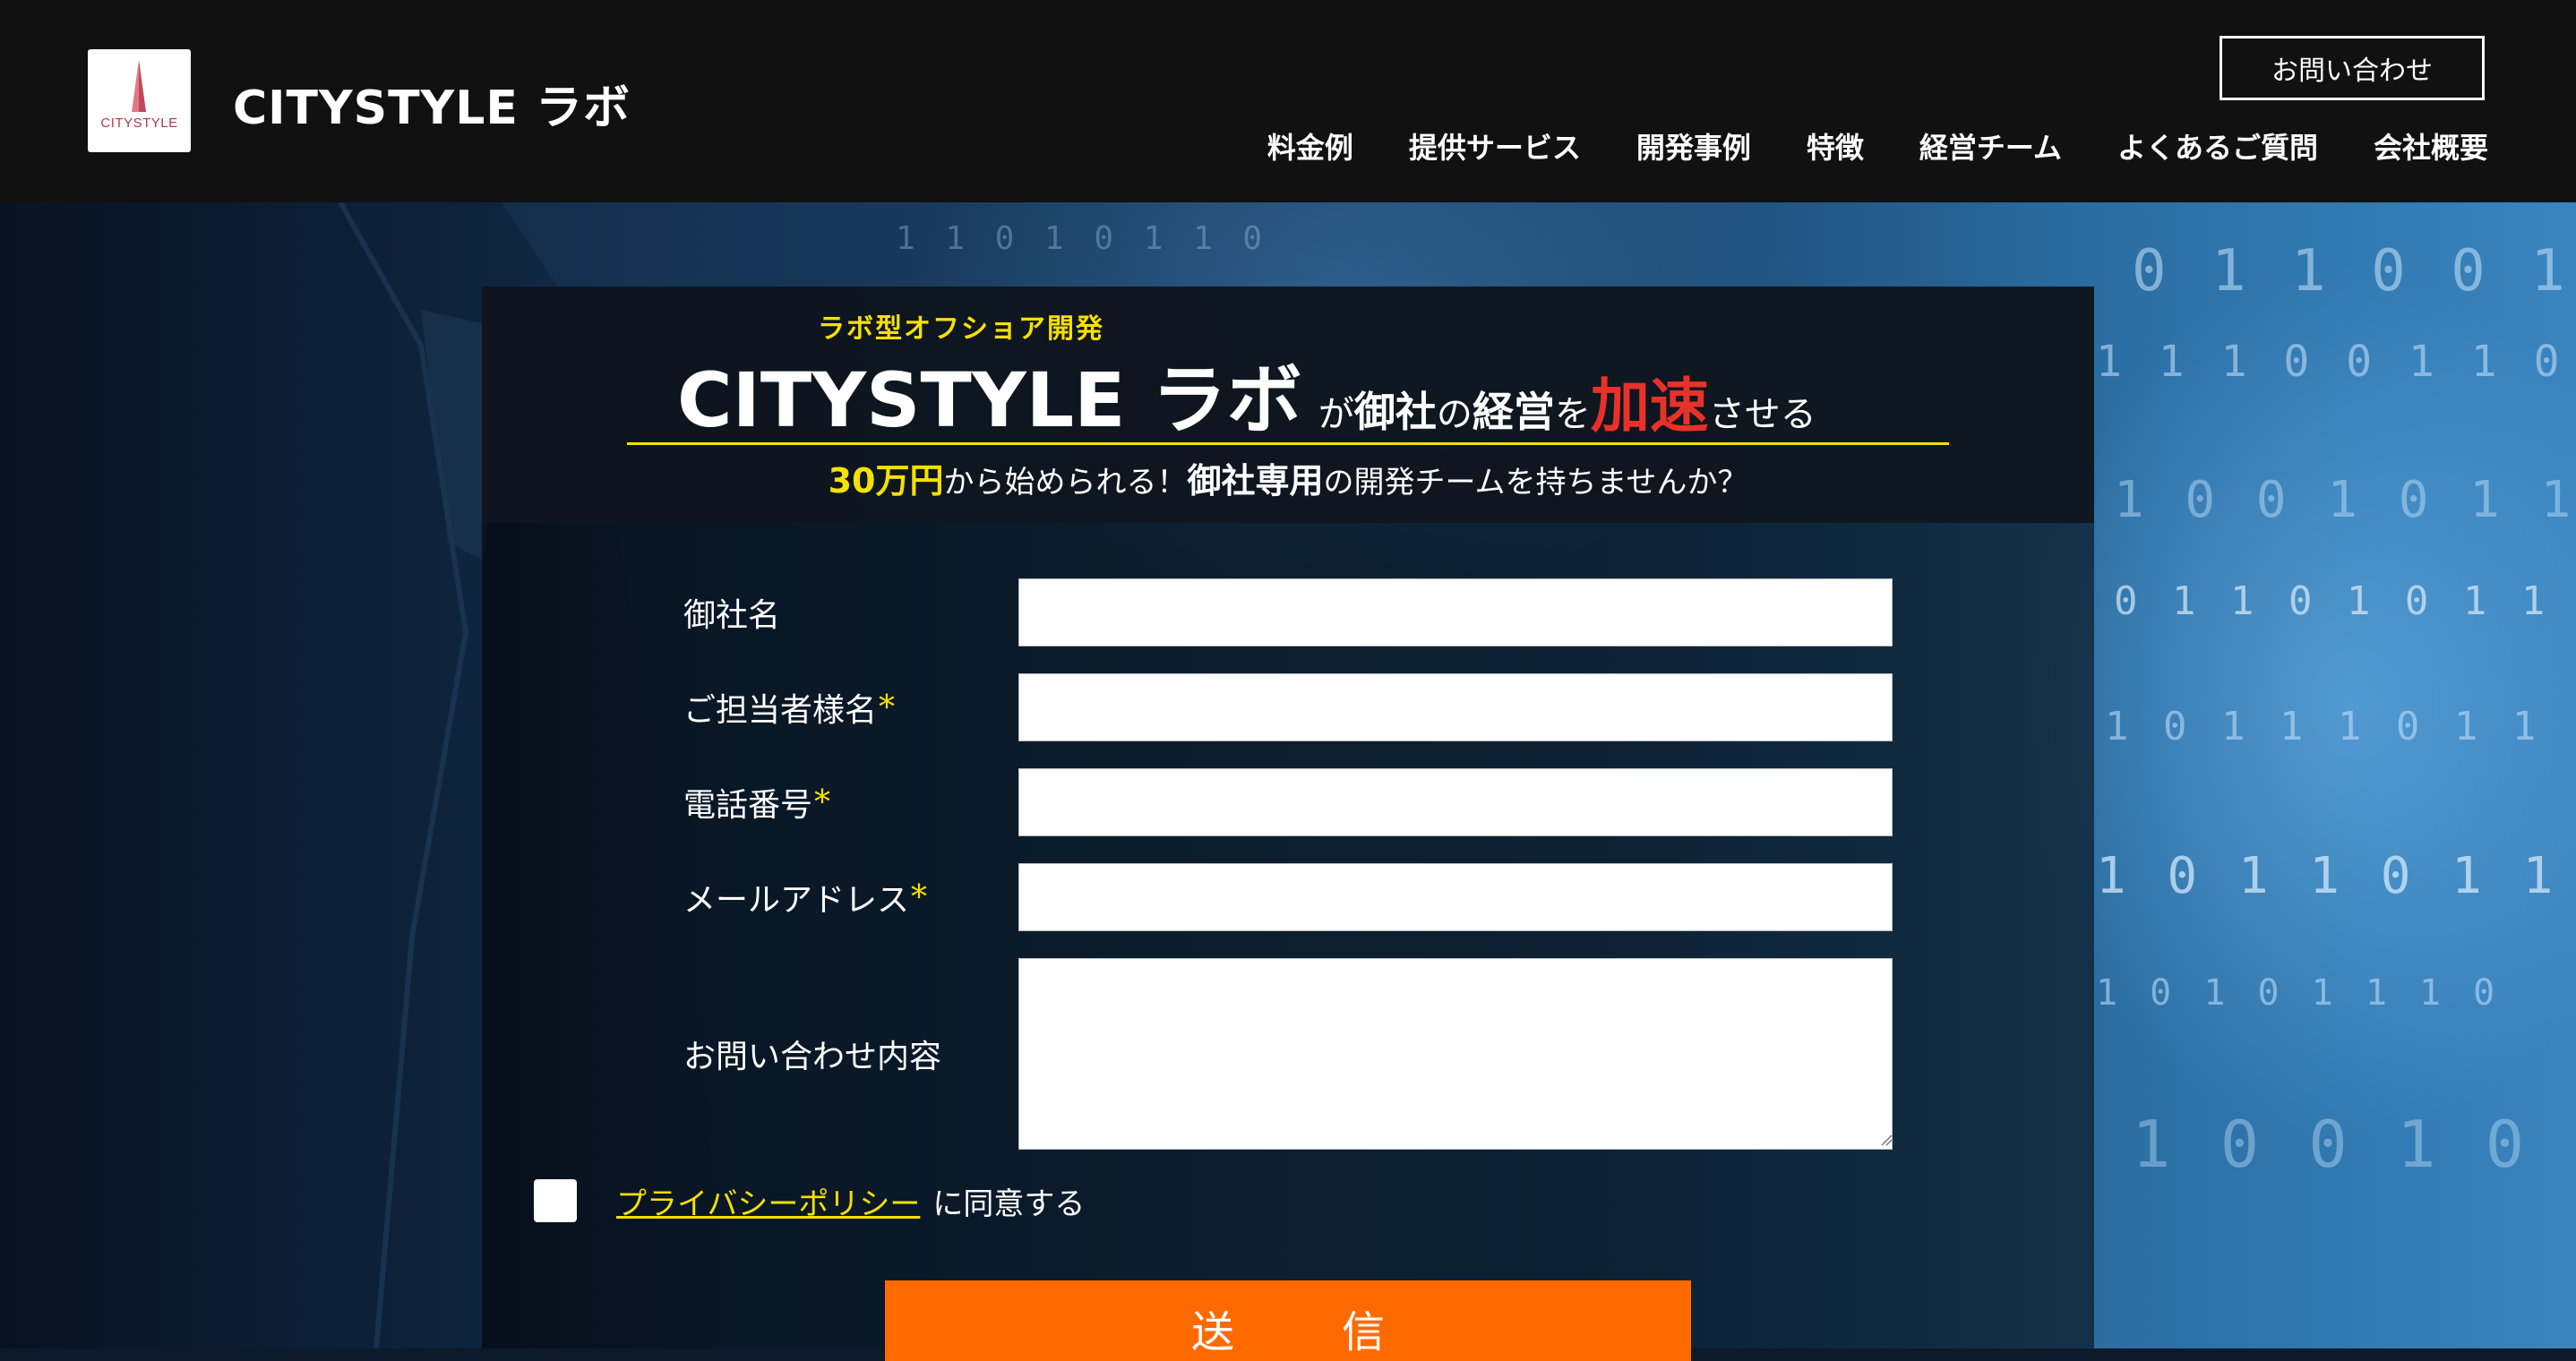 The height and width of the screenshot is (1361, 2576). Describe the element at coordinates (1009, 1204) in the screenshot. I see `privacy-agree-text: に同意する` at that location.